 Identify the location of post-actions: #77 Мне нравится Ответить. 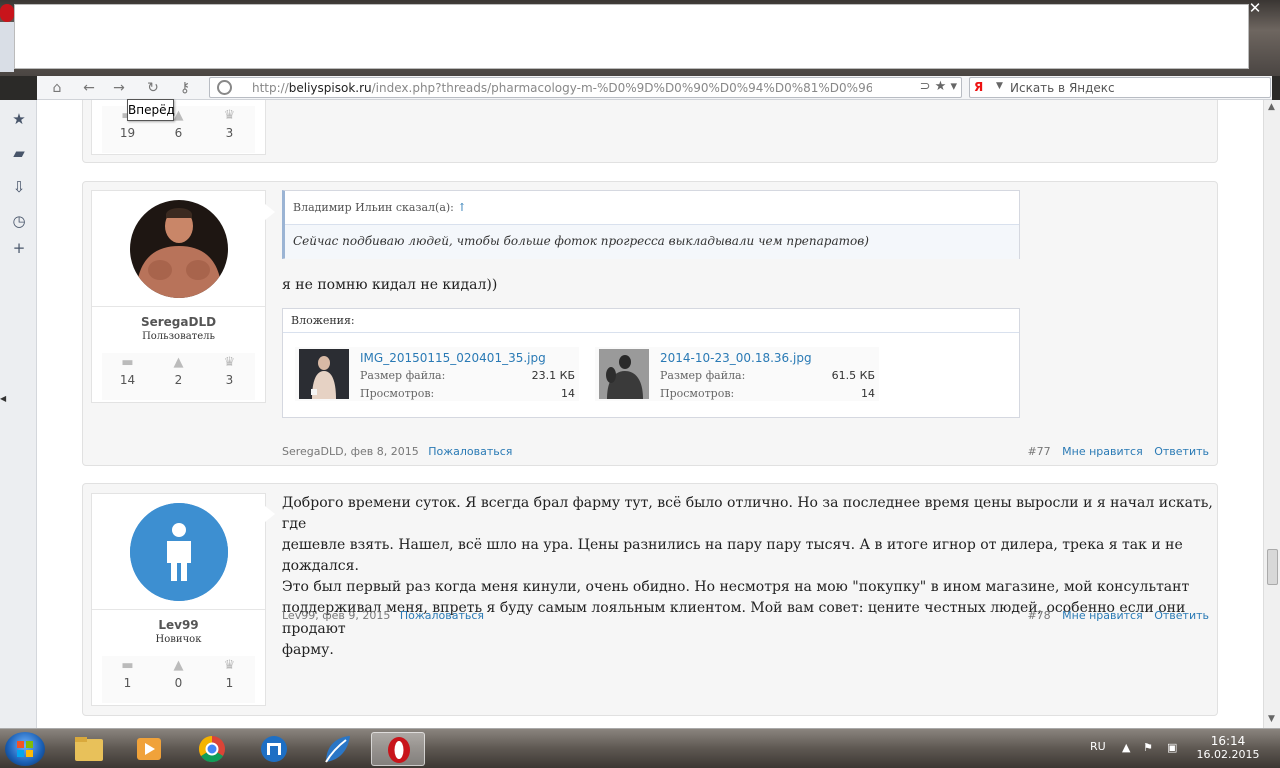
(1118, 451).